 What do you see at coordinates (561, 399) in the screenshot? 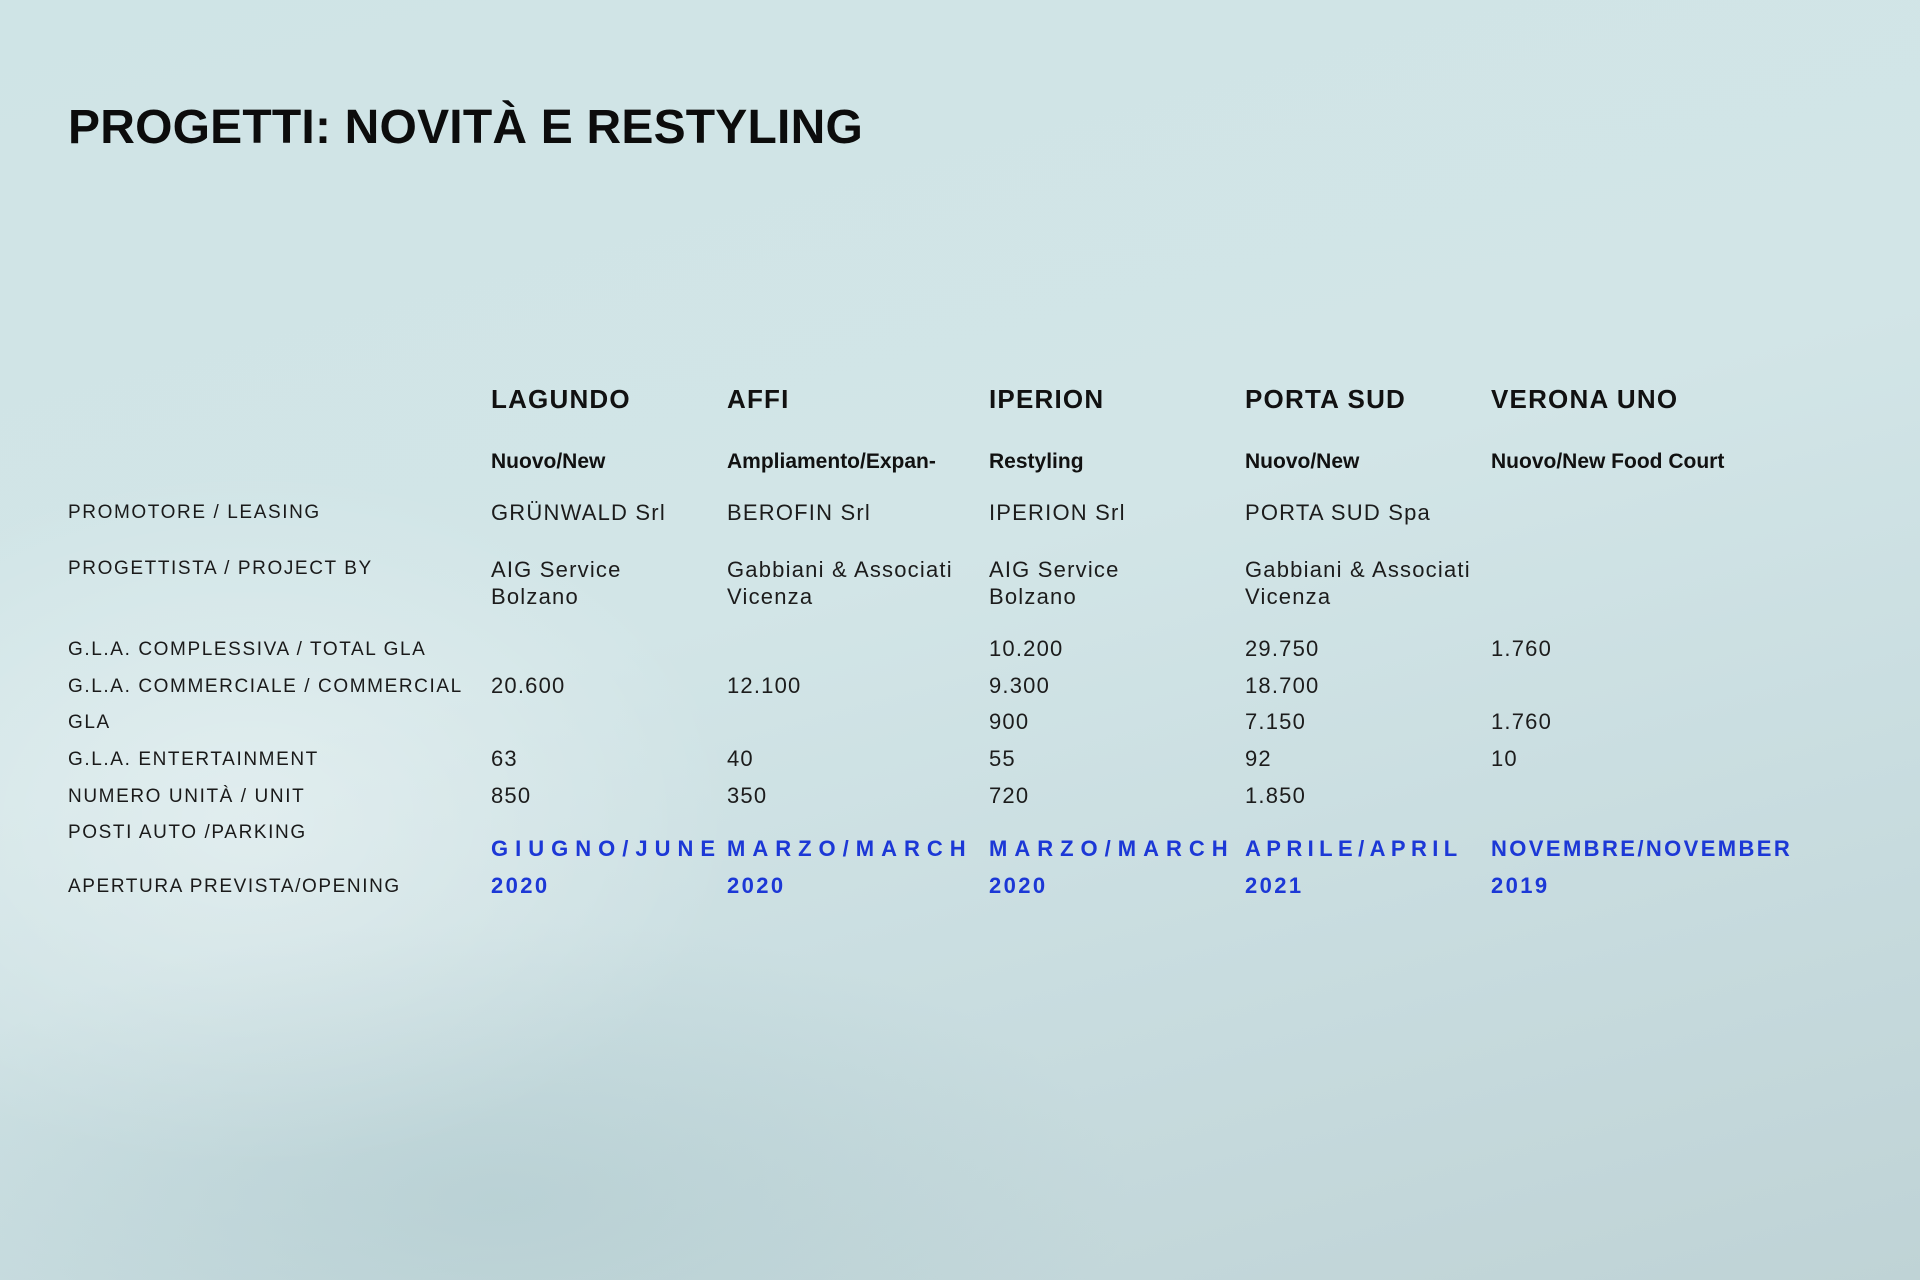
I see `project-name: LAGUNDO` at bounding box center [561, 399].